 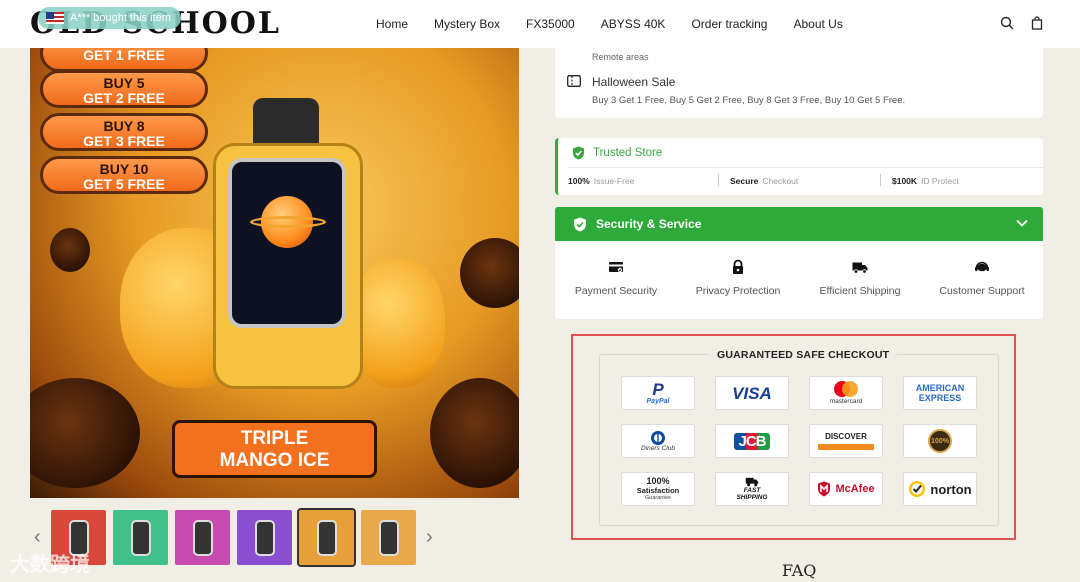 What do you see at coordinates (799, 224) in the screenshot?
I see `security-service-toggle: Security & Service` at bounding box center [799, 224].